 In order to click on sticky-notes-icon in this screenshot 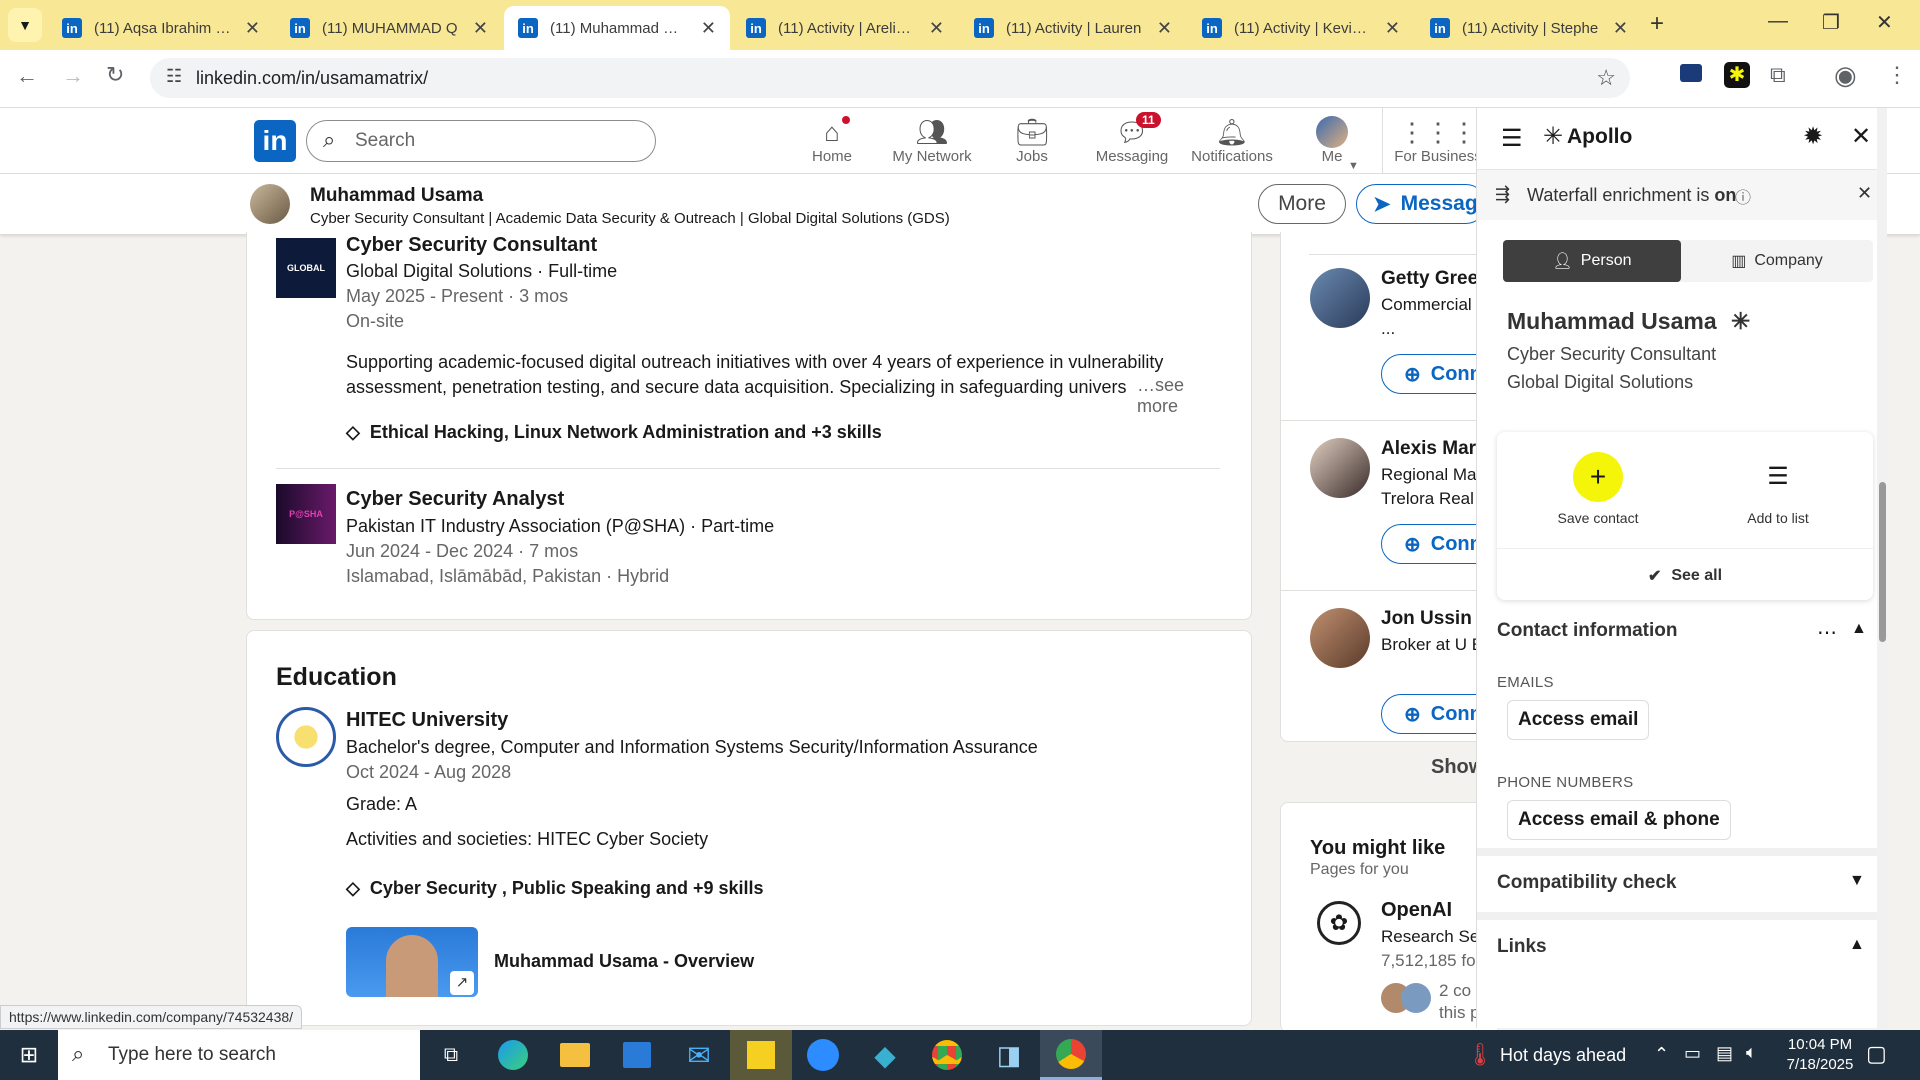, I will do `click(761, 1055)`.